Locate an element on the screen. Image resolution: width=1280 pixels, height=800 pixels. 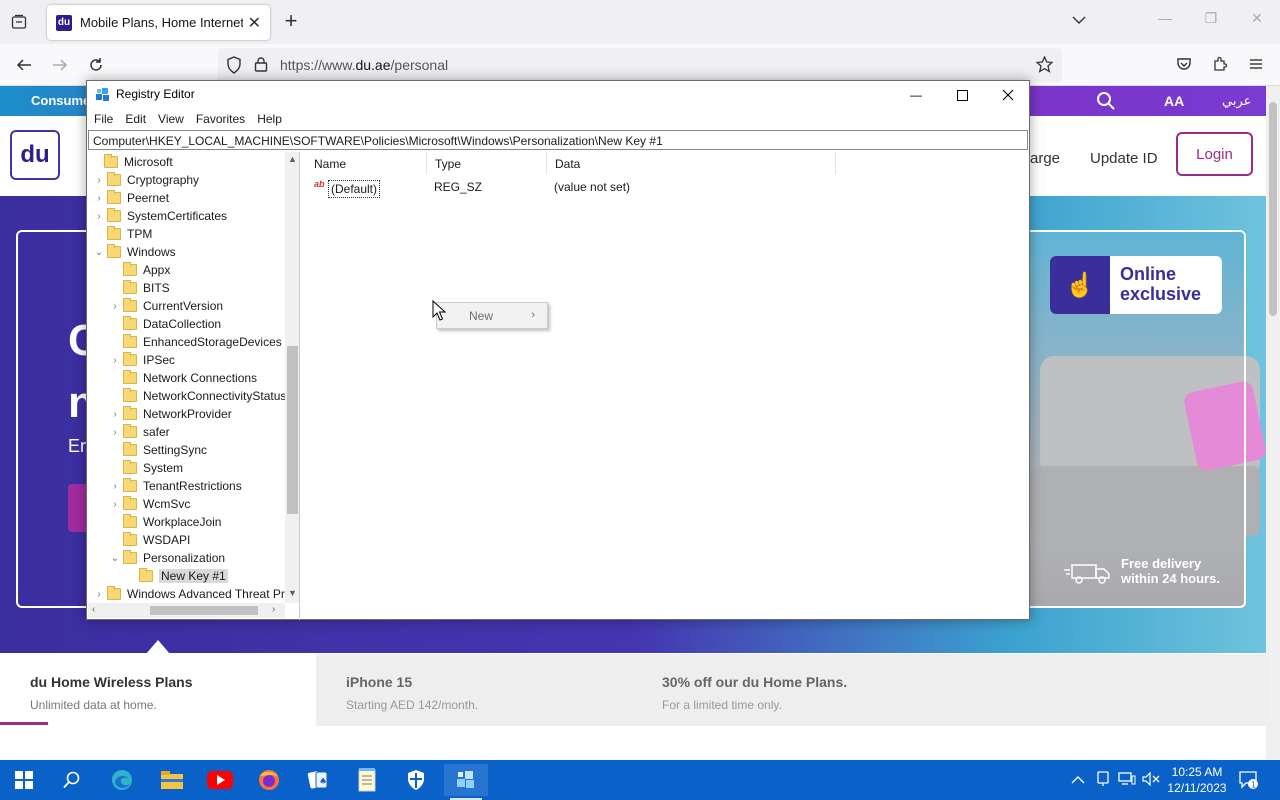
pocket-icon is located at coordinates (1184, 66).